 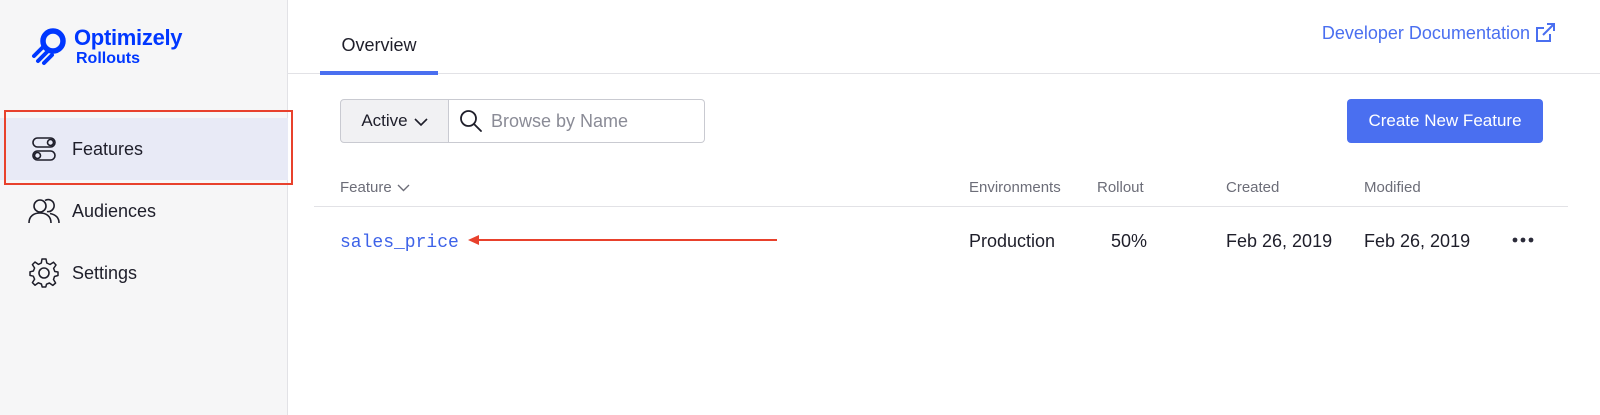 What do you see at coordinates (44, 211) in the screenshot?
I see `users-icon` at bounding box center [44, 211].